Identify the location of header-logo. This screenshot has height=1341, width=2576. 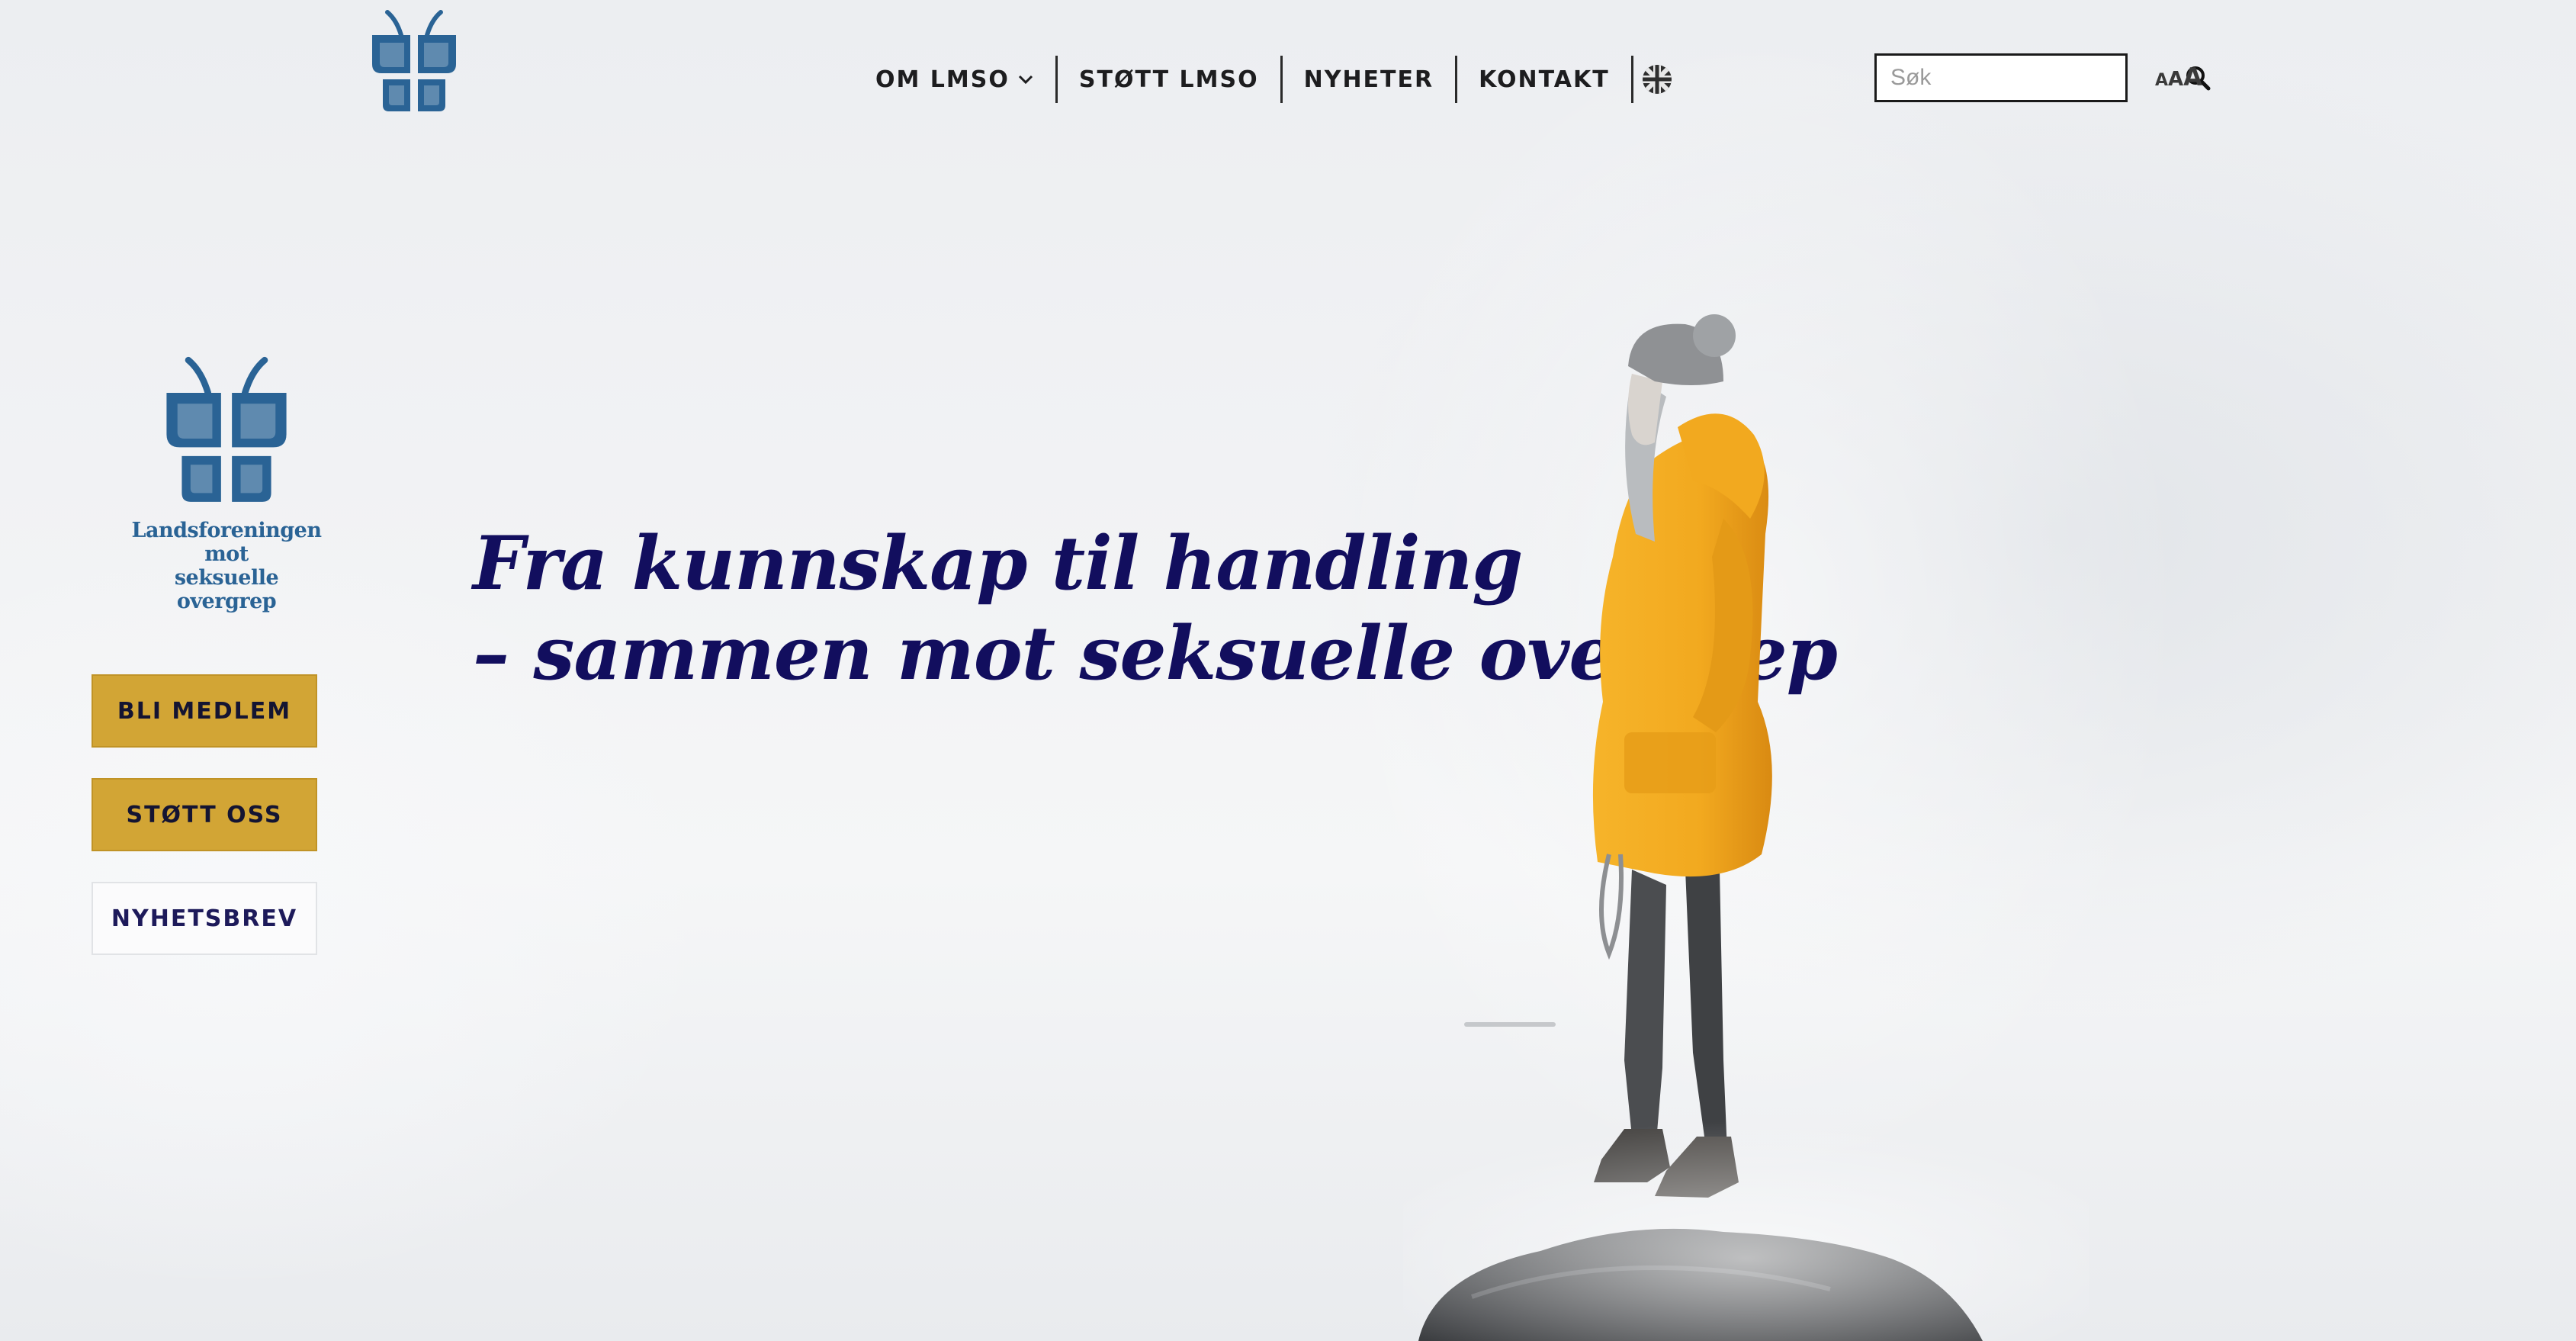
(414, 61).